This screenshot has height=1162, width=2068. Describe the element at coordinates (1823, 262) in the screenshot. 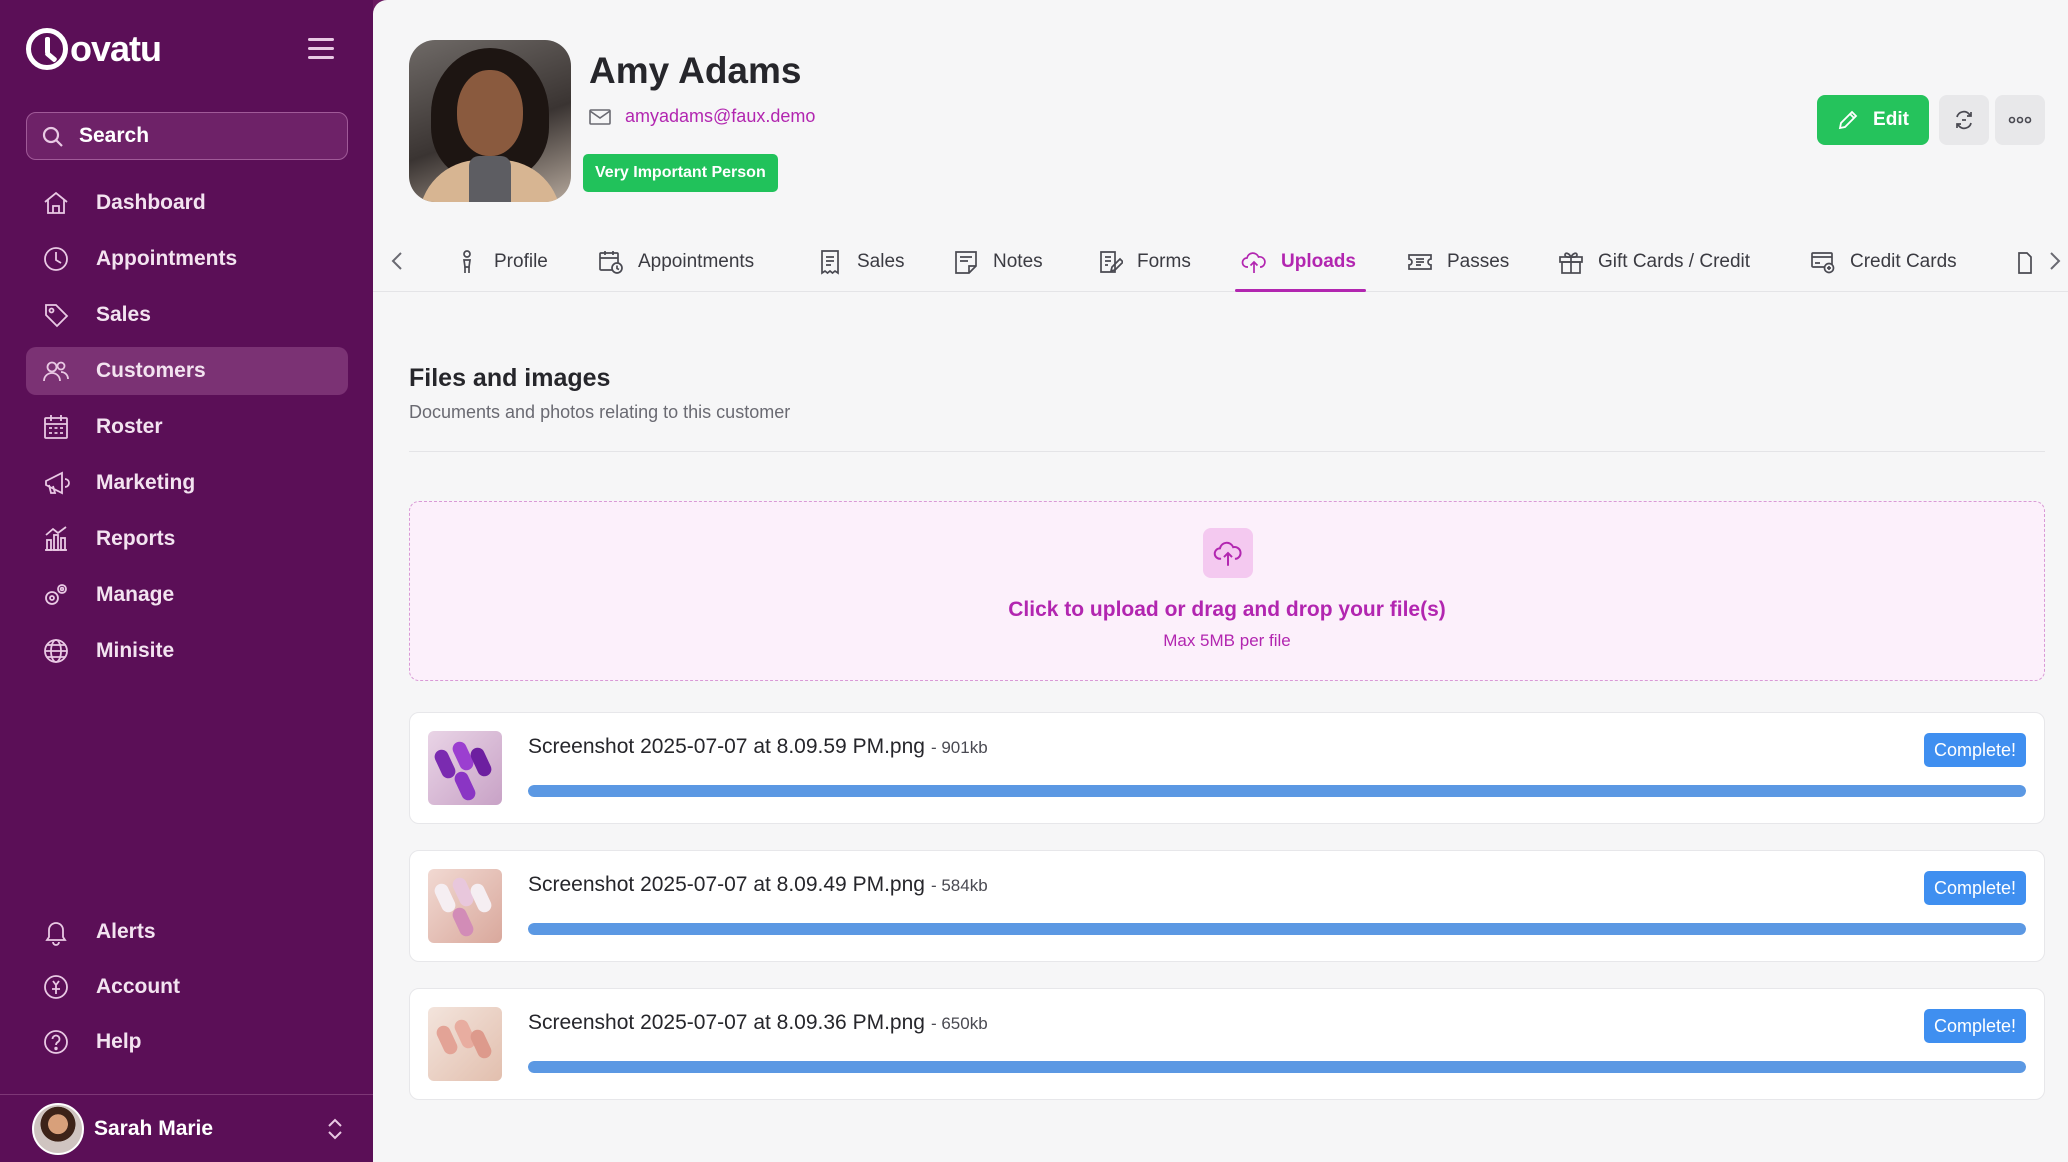

I see `credit-card-icon` at that location.